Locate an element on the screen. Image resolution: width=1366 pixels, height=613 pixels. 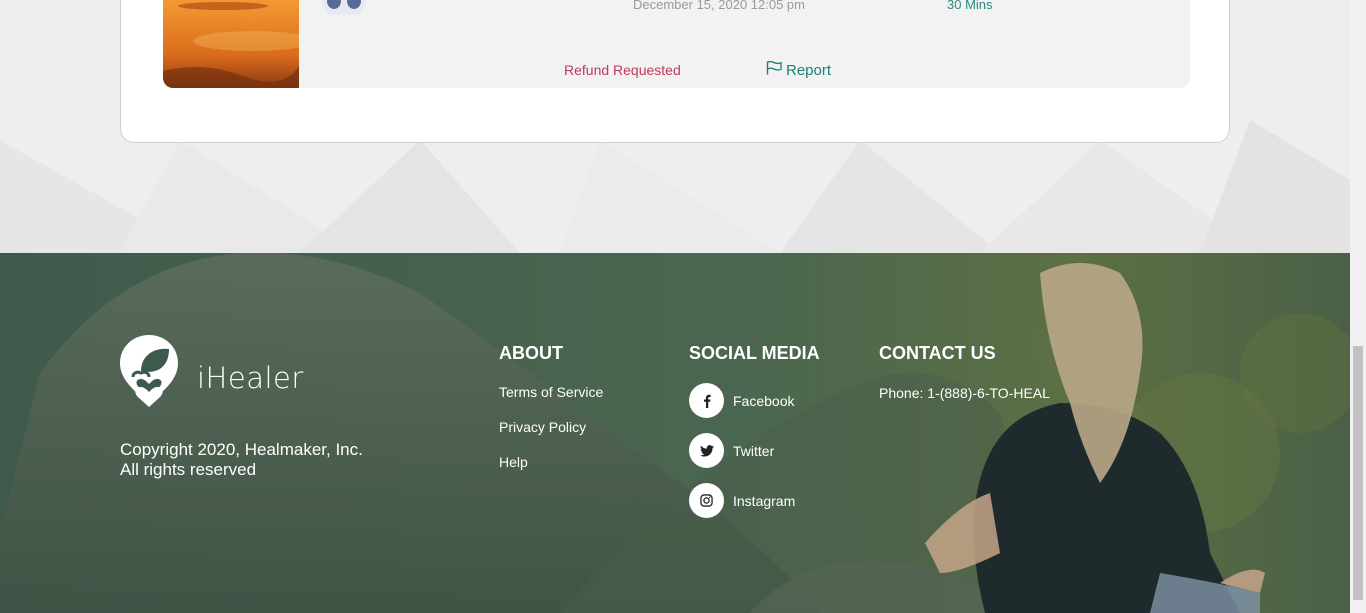
terms-of-service-link: Terms of Service is located at coordinates (551, 392).